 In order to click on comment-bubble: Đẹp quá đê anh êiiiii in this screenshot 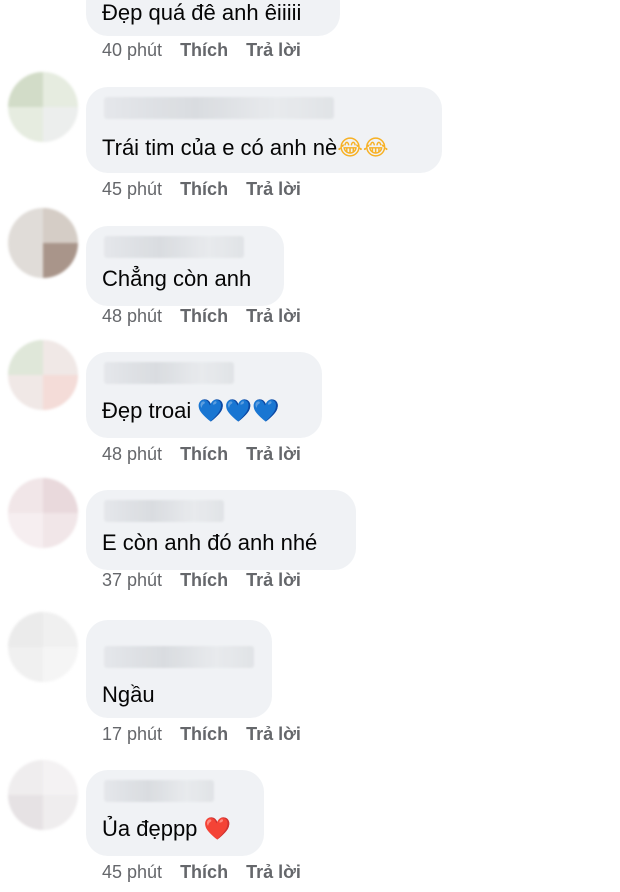, I will do `click(213, 18)`.